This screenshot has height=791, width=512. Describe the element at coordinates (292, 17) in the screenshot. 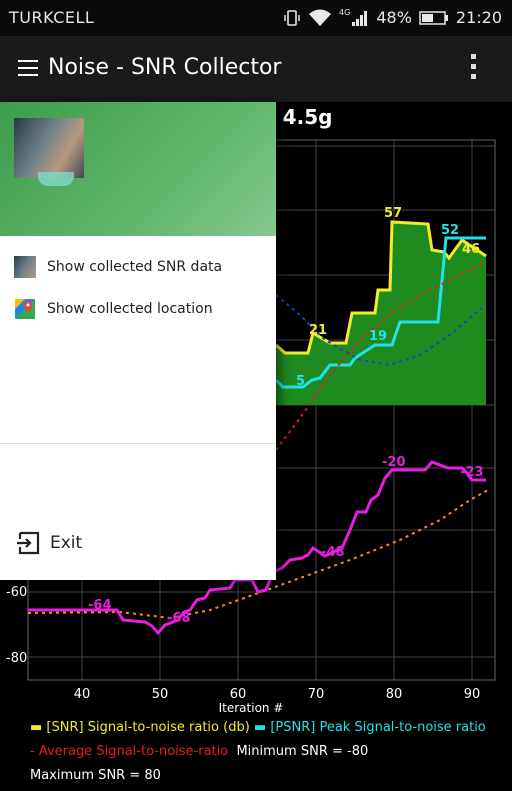

I see `vibrate-icon` at that location.